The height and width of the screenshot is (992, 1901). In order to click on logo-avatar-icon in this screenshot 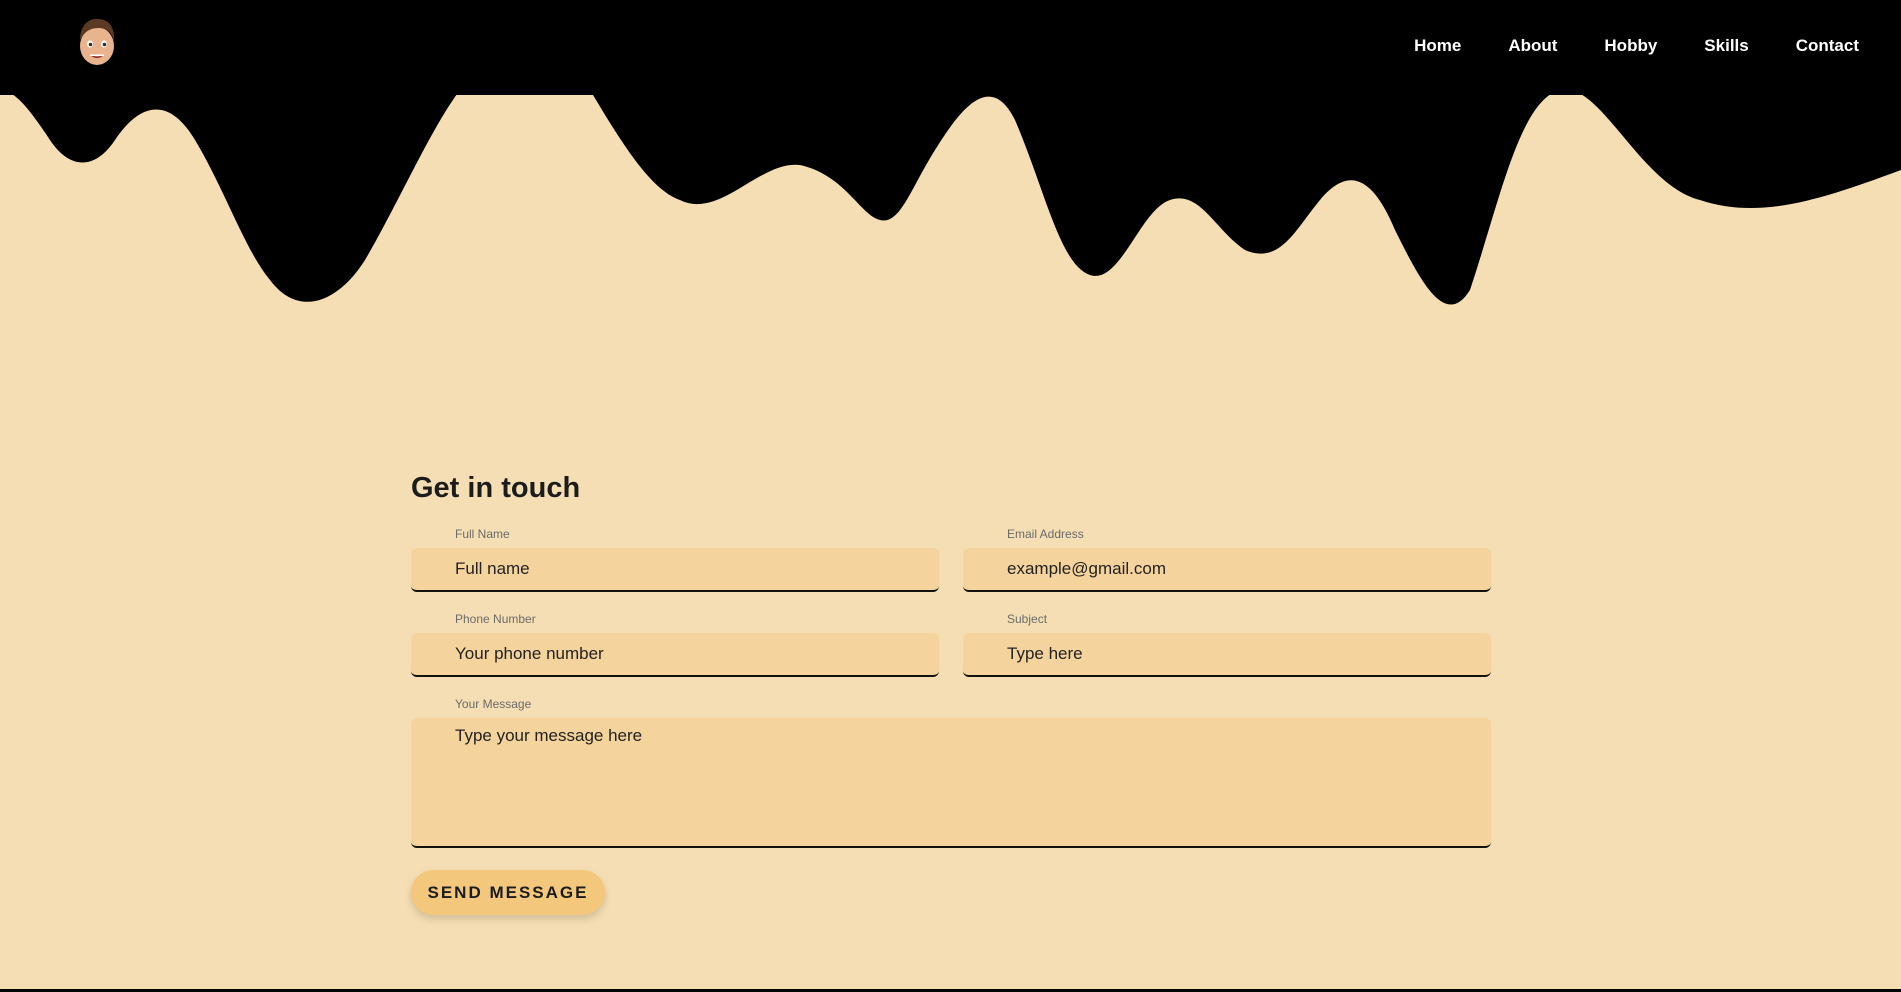, I will do `click(97, 42)`.